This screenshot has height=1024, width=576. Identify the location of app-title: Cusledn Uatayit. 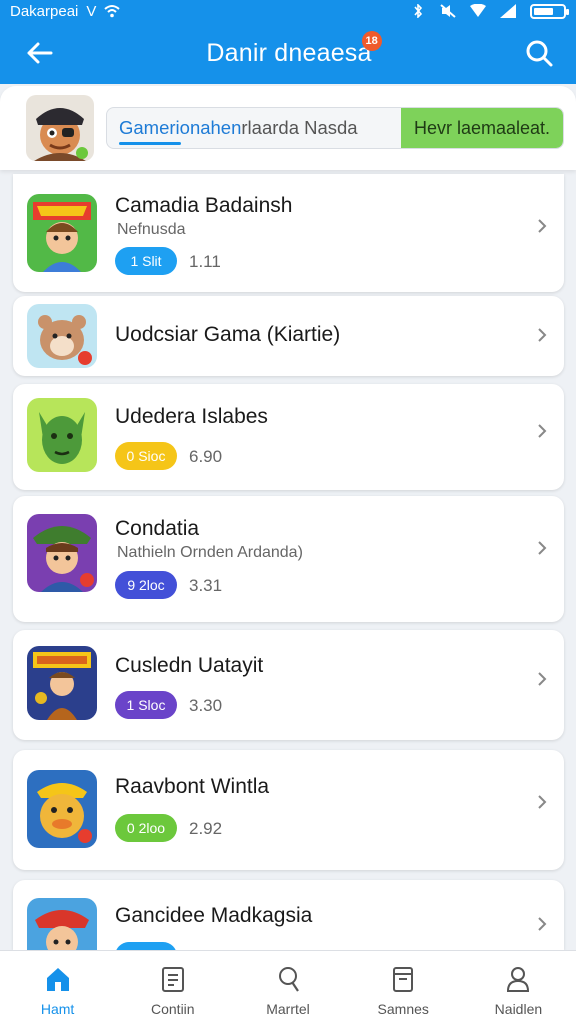
(189, 665).